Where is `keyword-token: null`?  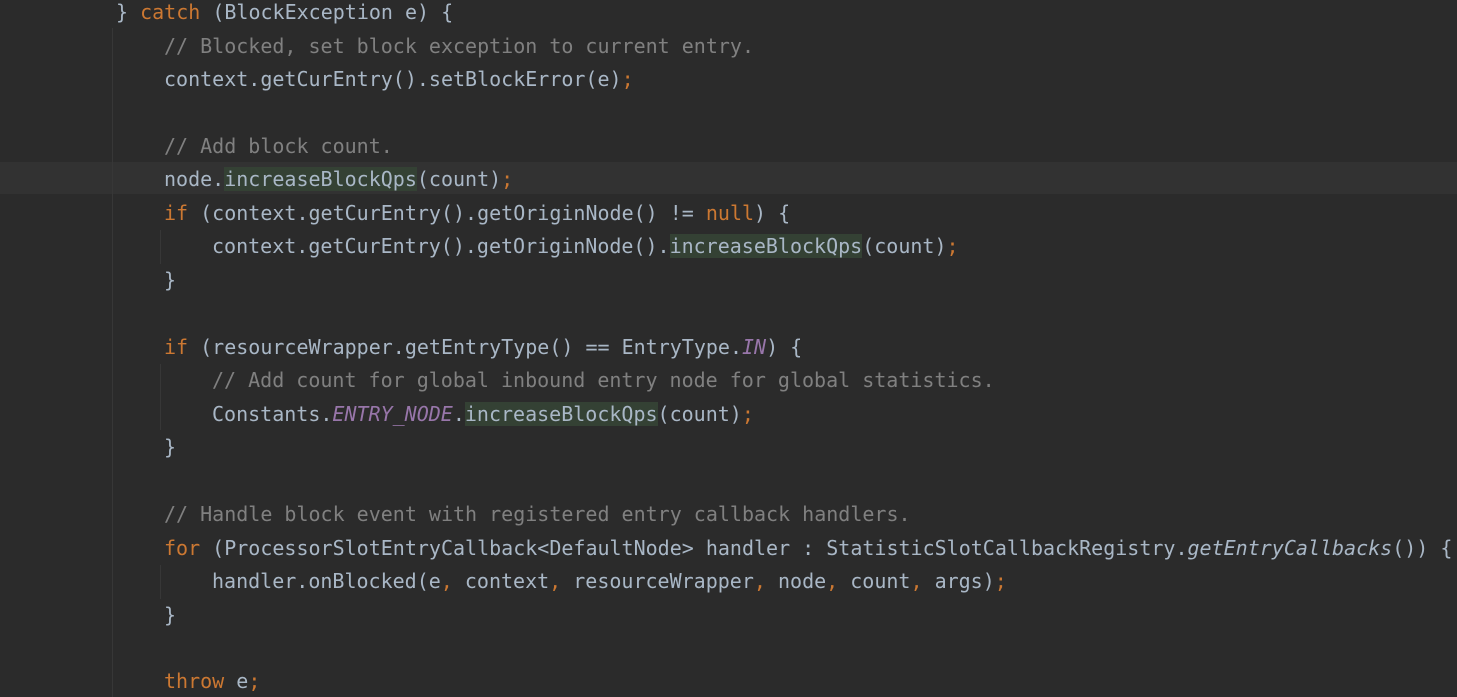 keyword-token: null is located at coordinates (730, 213).